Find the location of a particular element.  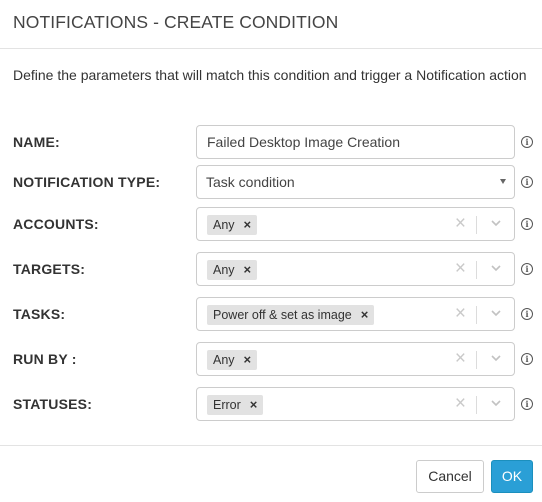

notification-type-row: NOTIFICATION TYPE: Task condition i is located at coordinates (271, 182).